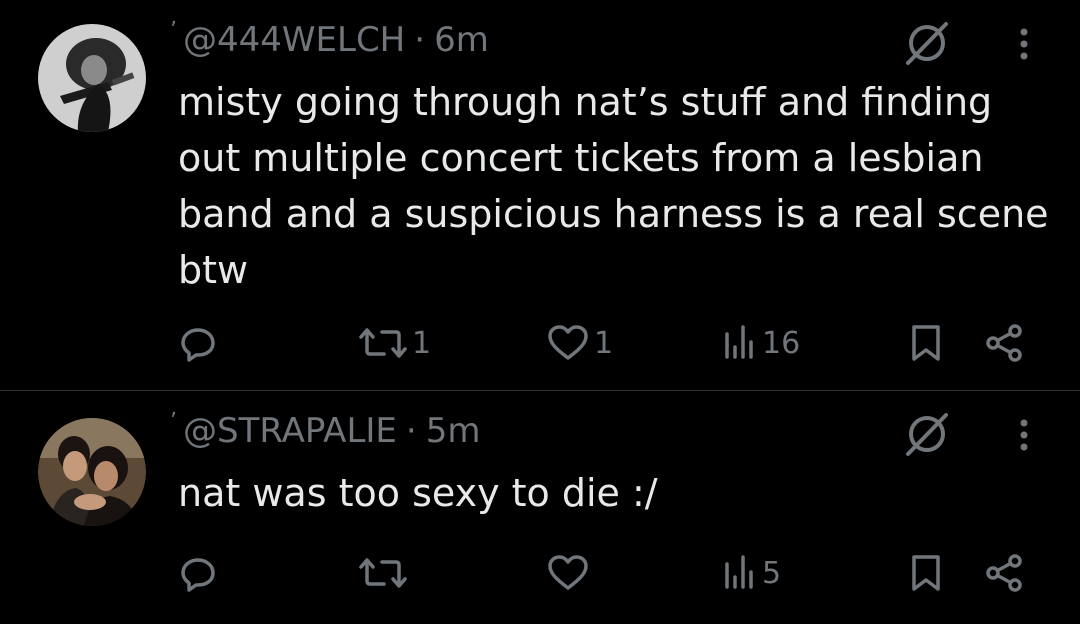  What do you see at coordinates (540, 343) in the screenshot?
I see `action-bar: 1 1 16` at bounding box center [540, 343].